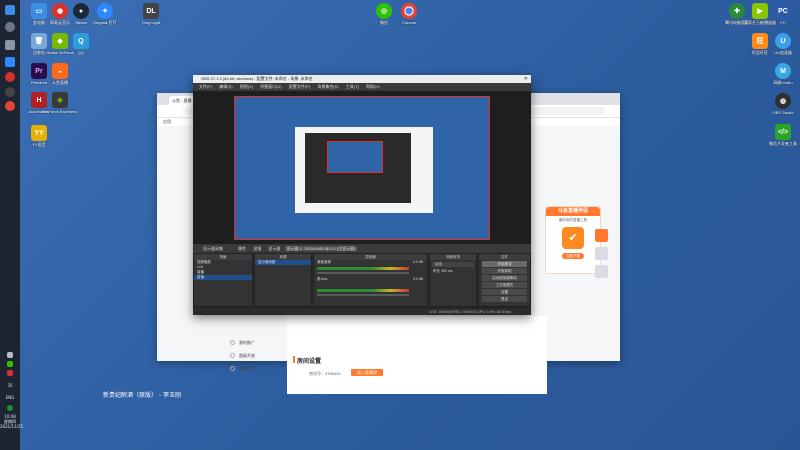 Image resolution: width=800 pixels, height=450 pixels. Describe the element at coordinates (39, 133) in the screenshot. I see `yy-icon: YY` at that location.